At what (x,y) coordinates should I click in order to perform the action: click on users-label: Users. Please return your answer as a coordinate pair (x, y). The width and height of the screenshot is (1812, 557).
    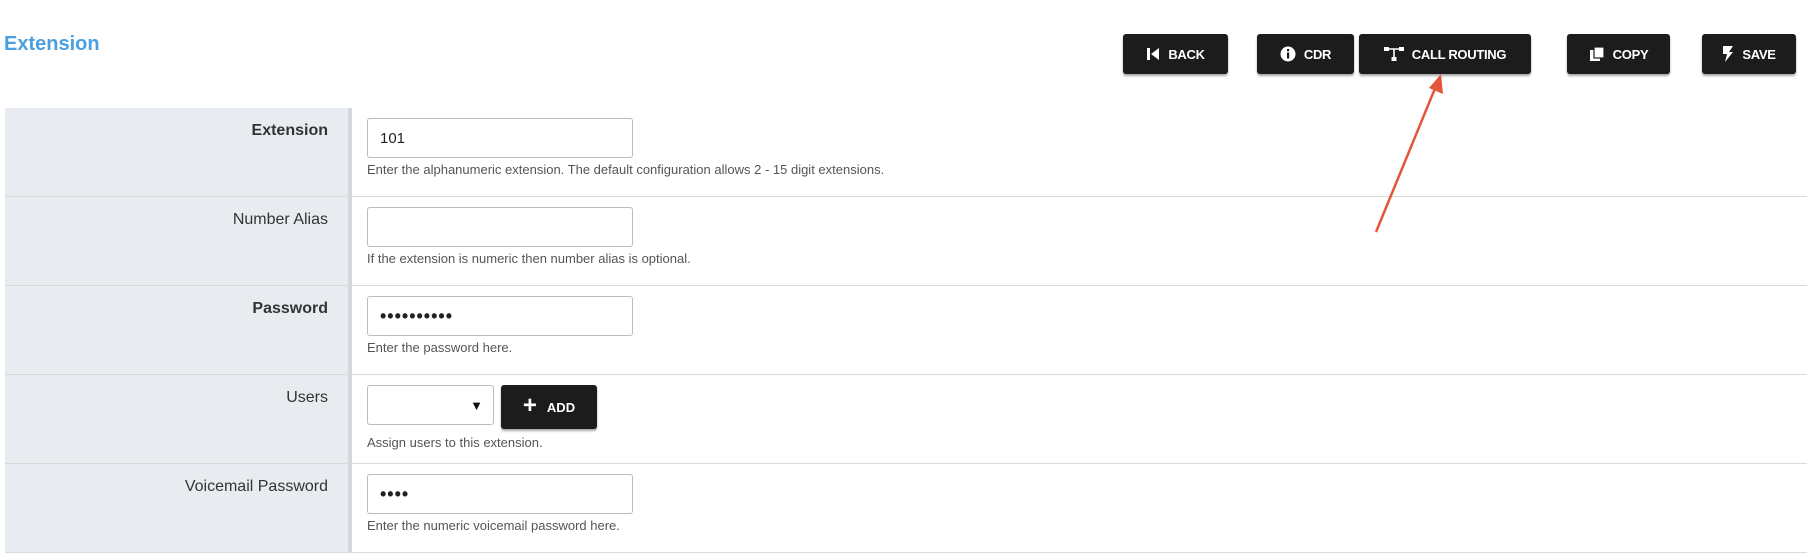
    Looking at the image, I should click on (307, 397).